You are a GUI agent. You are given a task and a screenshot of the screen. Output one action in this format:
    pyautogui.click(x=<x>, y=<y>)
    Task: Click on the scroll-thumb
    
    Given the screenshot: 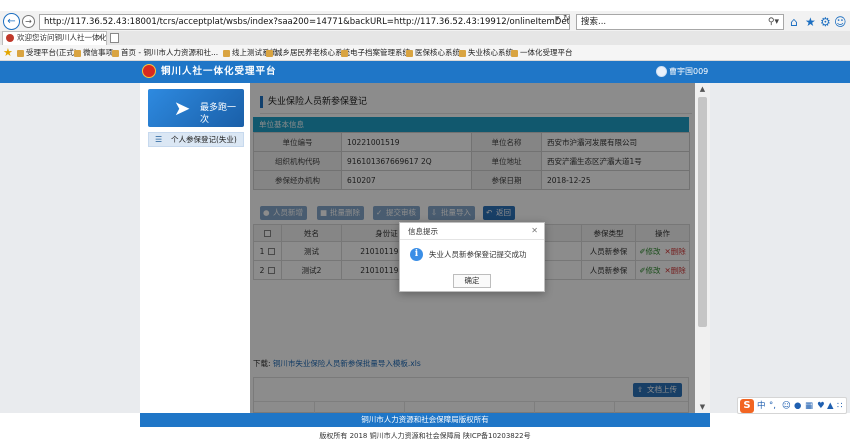 What is the action you would take?
    pyautogui.click(x=702, y=212)
    